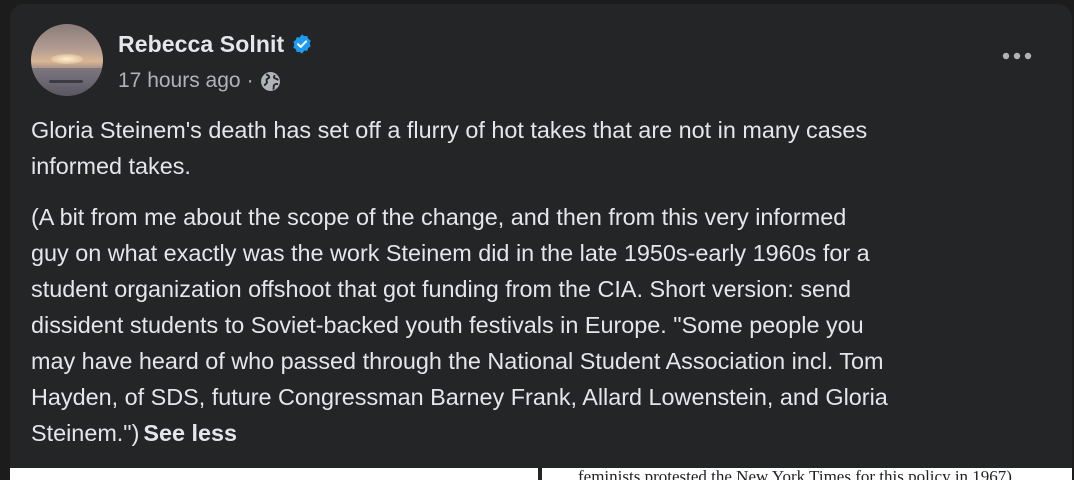  I want to click on more-options-icon, so click(1017, 56).